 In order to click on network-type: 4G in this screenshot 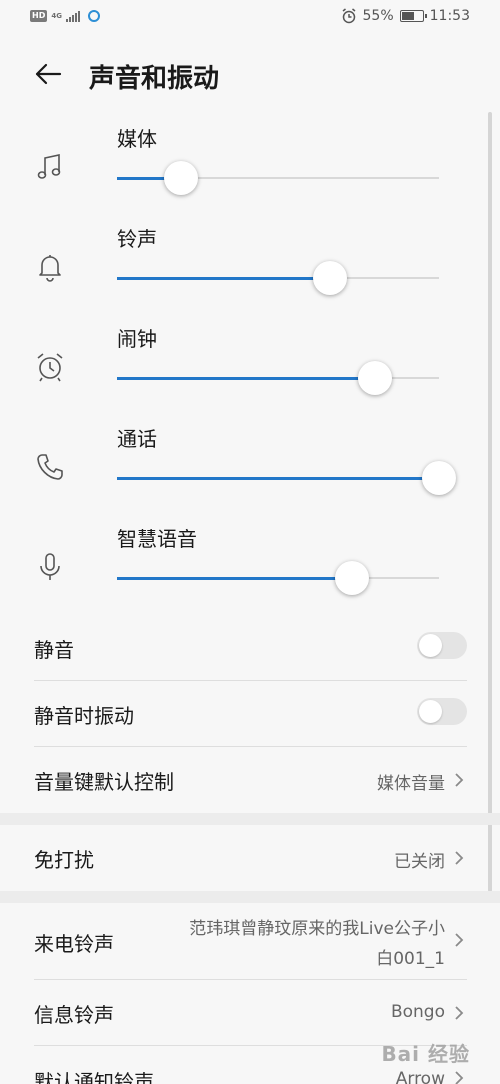, I will do `click(56, 15)`.